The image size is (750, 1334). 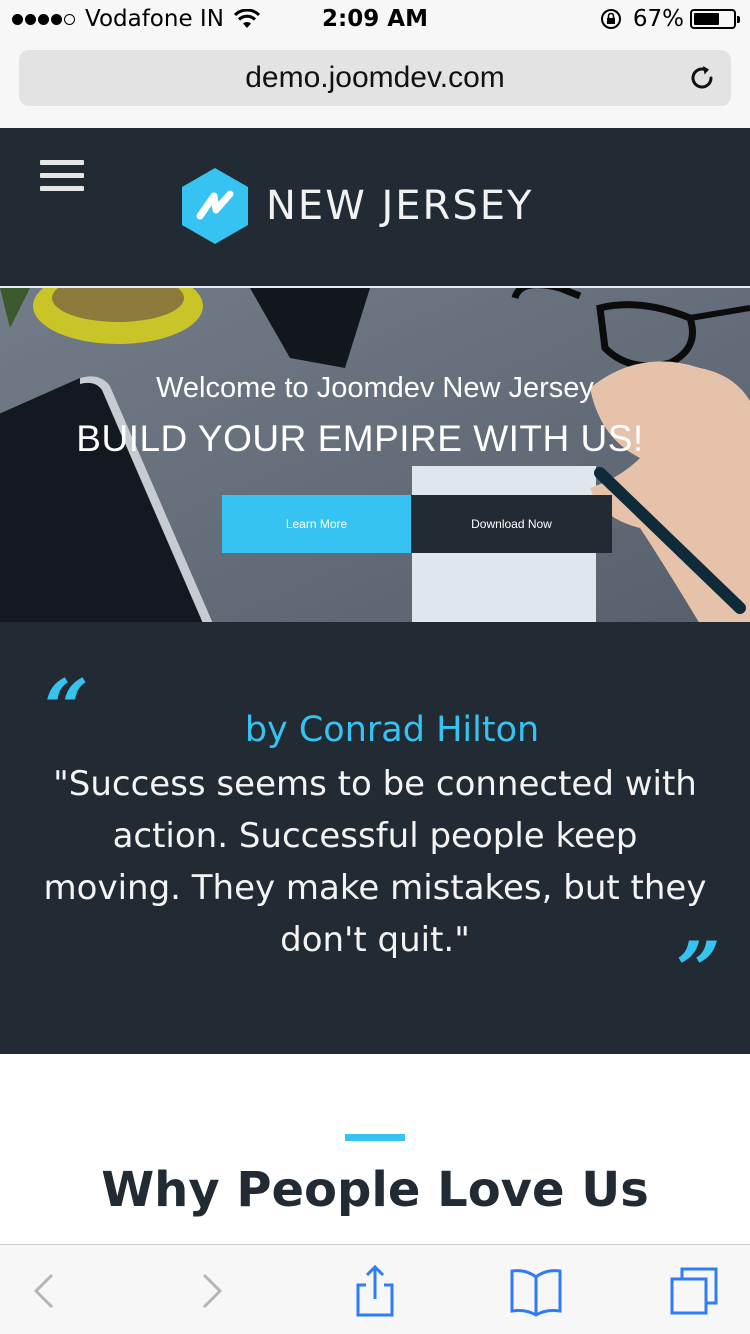 I want to click on browser-chrome: demo.joomdev.com, so click(x=375, y=84).